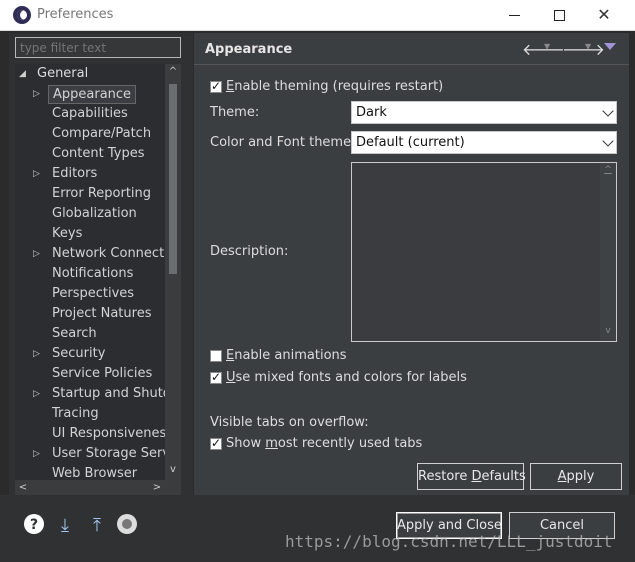  Describe the element at coordinates (604, 15) in the screenshot. I see `close-button: ✕` at that location.